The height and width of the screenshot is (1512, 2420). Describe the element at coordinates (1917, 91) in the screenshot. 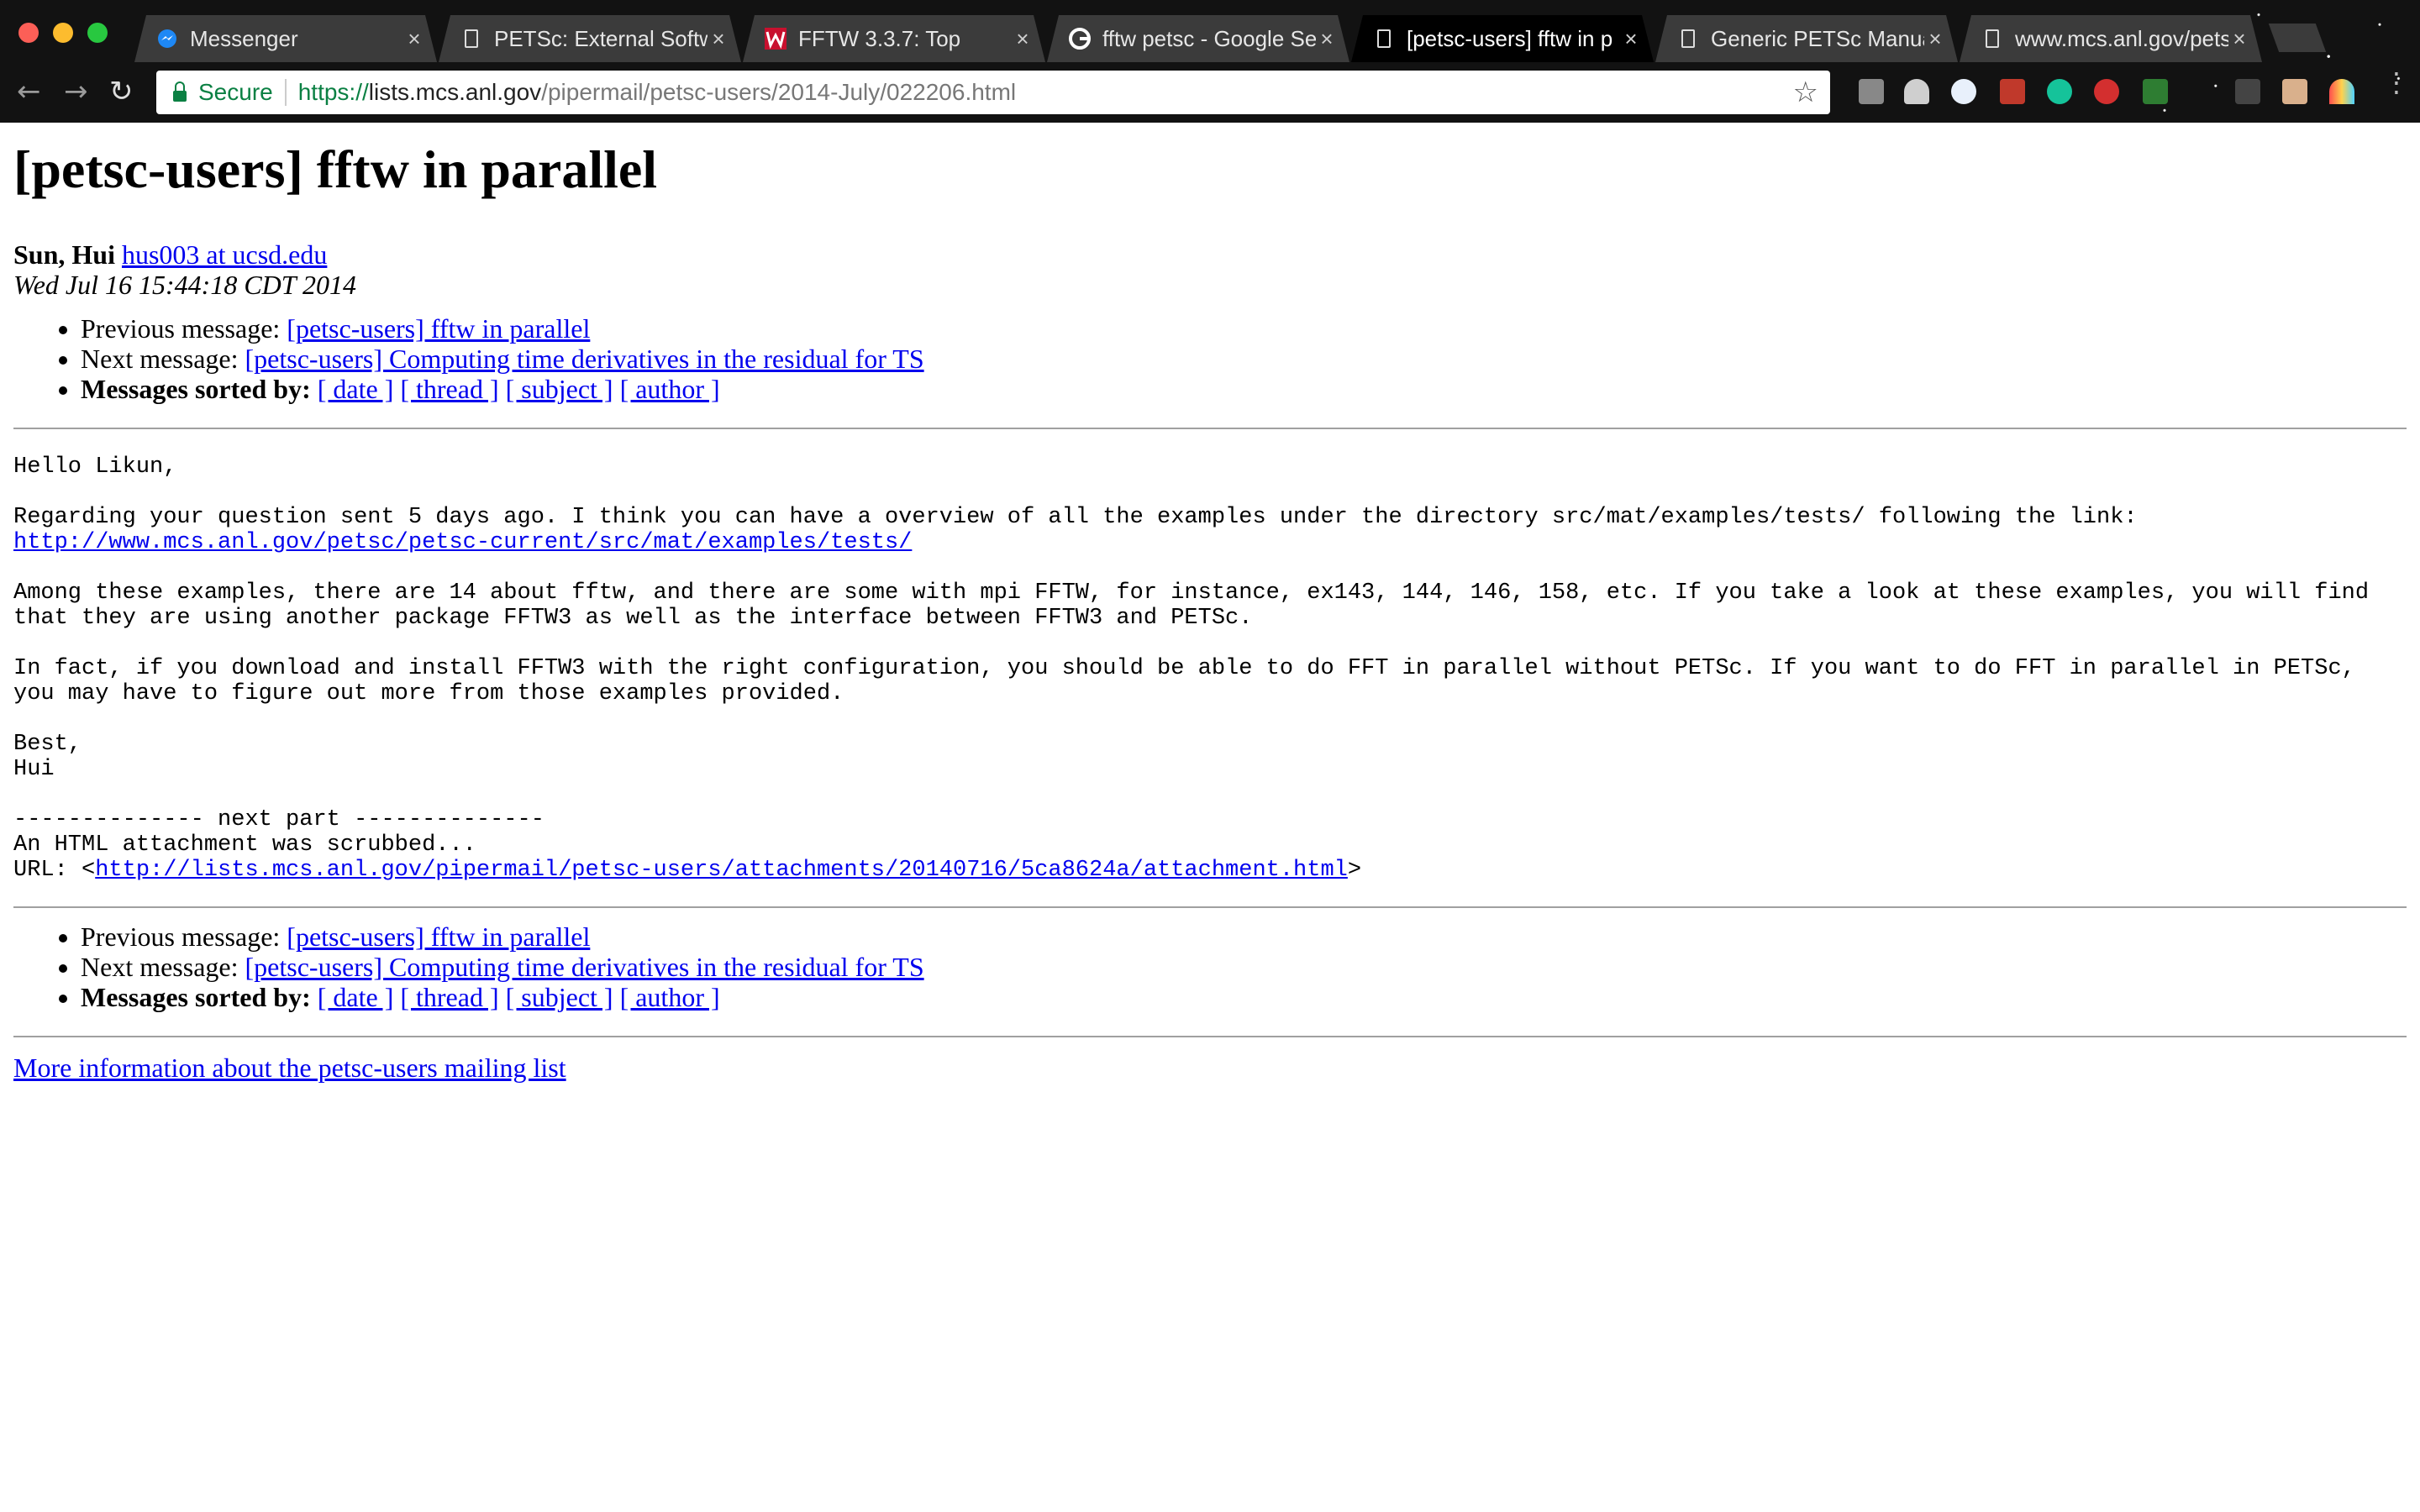

I see `cloud-extension-icon` at that location.